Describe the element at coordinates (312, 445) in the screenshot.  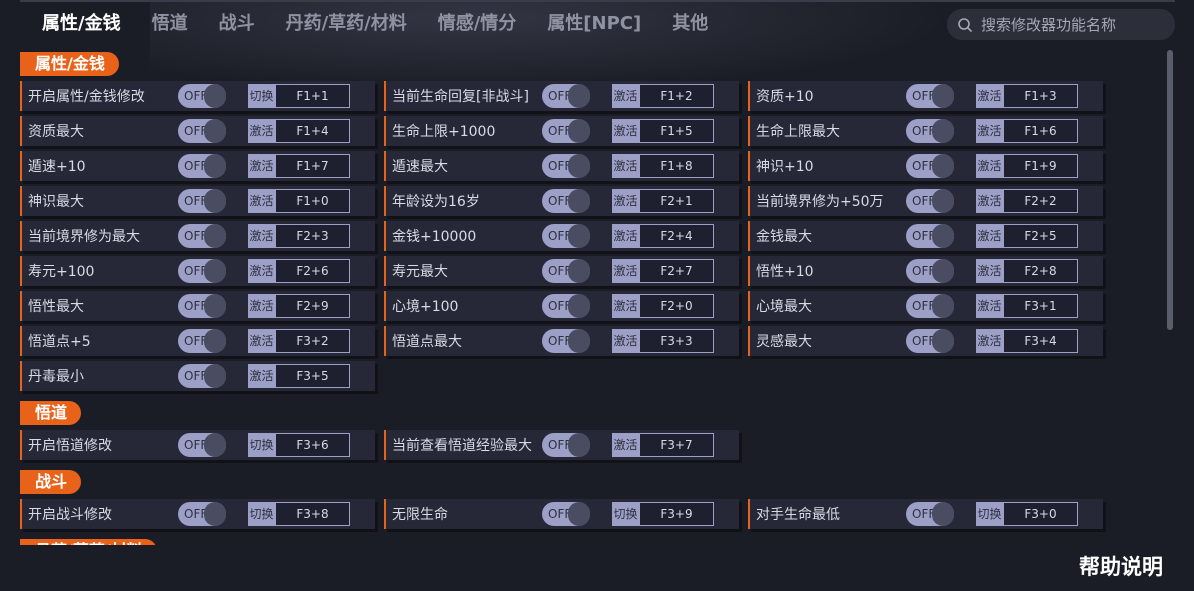
I see `hotkey-key: F3+6` at that location.